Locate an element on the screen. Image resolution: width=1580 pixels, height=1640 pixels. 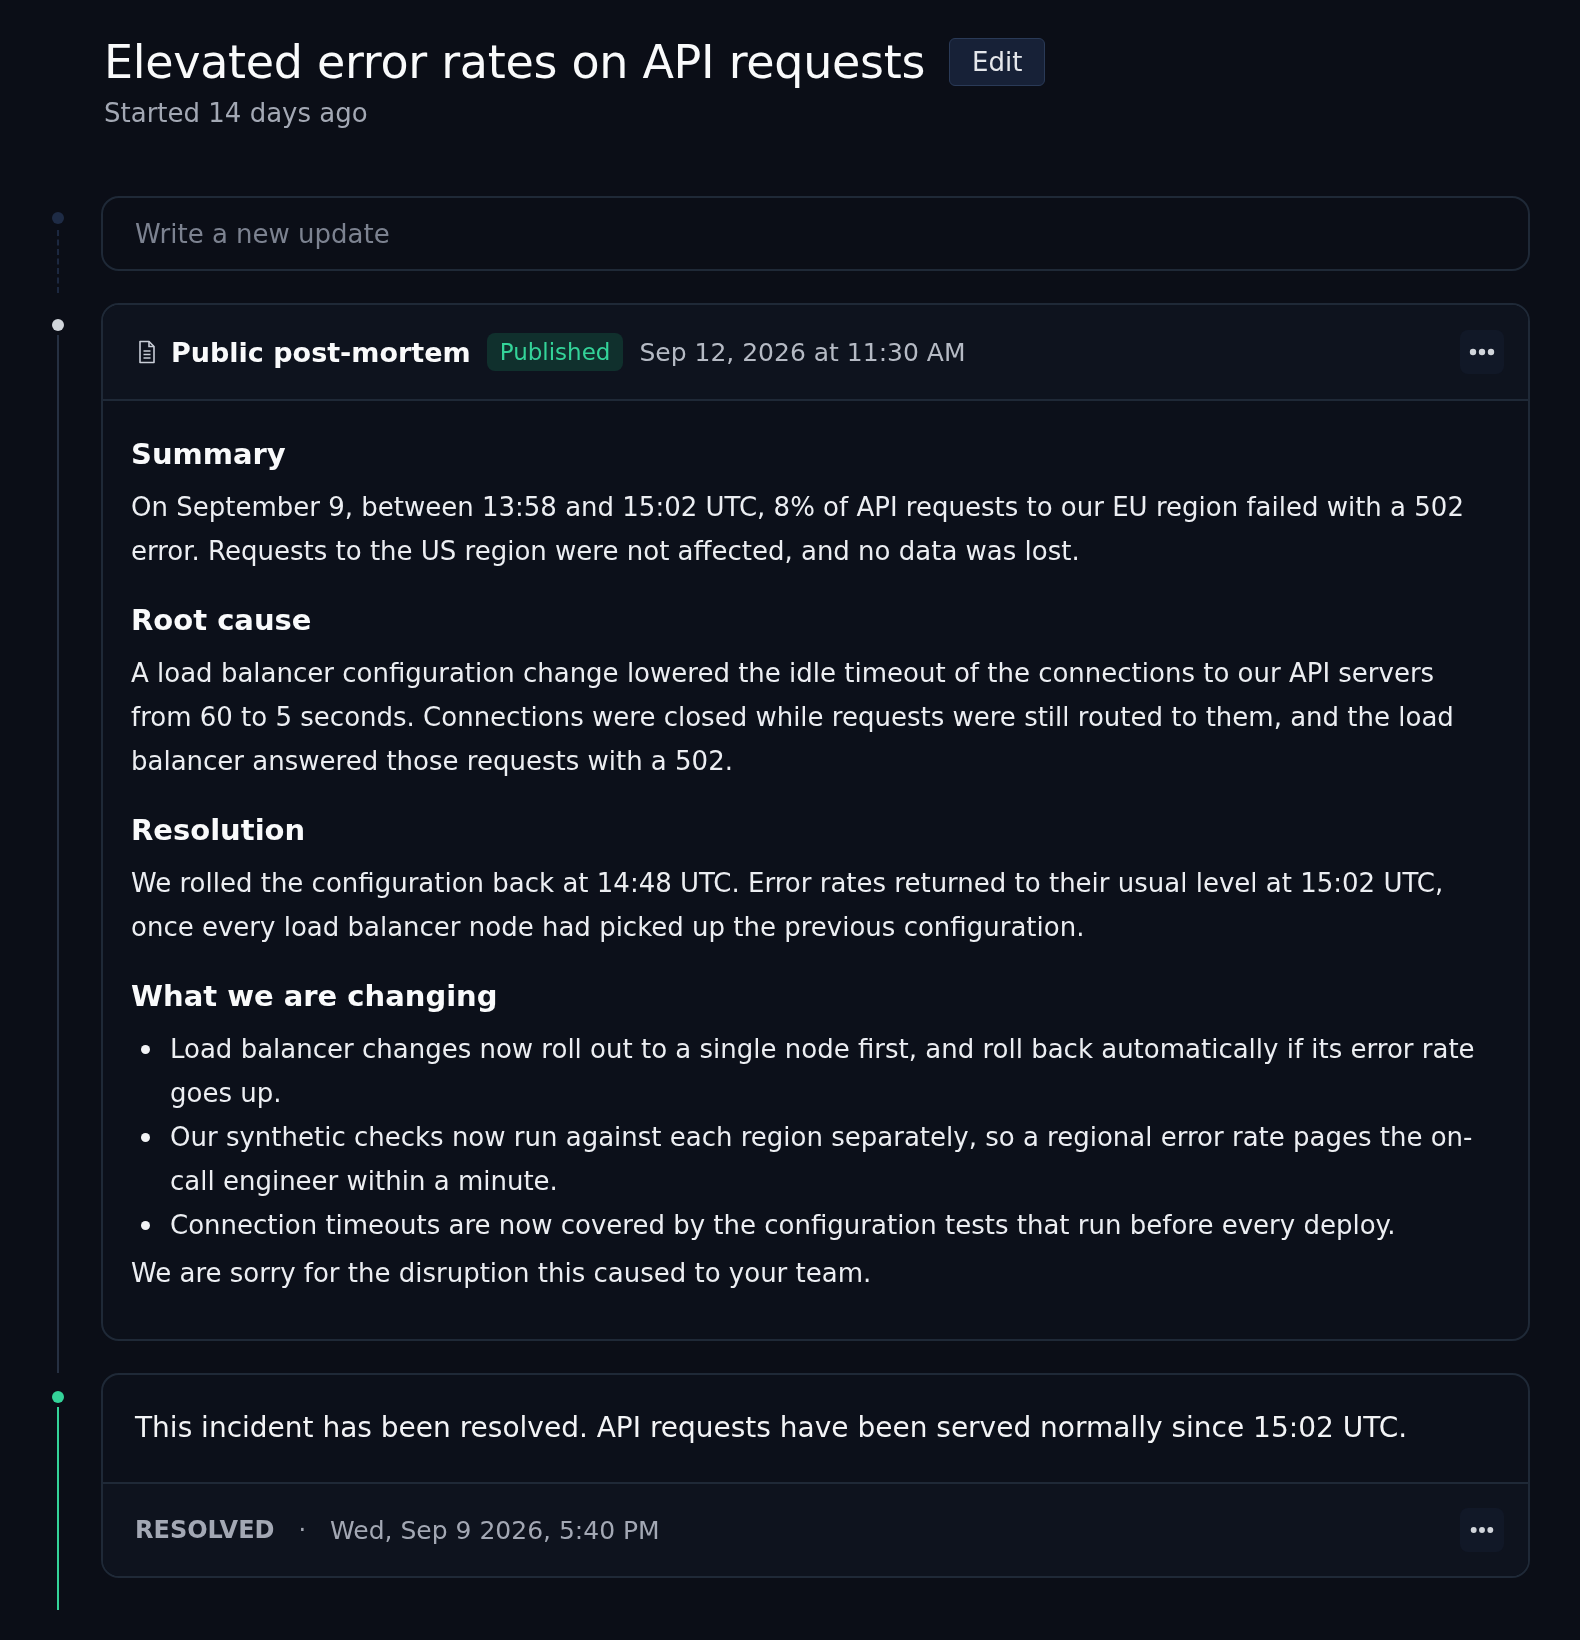
update-date: Wed, Sep 9 2026, 5:40 PM is located at coordinates (495, 1530).